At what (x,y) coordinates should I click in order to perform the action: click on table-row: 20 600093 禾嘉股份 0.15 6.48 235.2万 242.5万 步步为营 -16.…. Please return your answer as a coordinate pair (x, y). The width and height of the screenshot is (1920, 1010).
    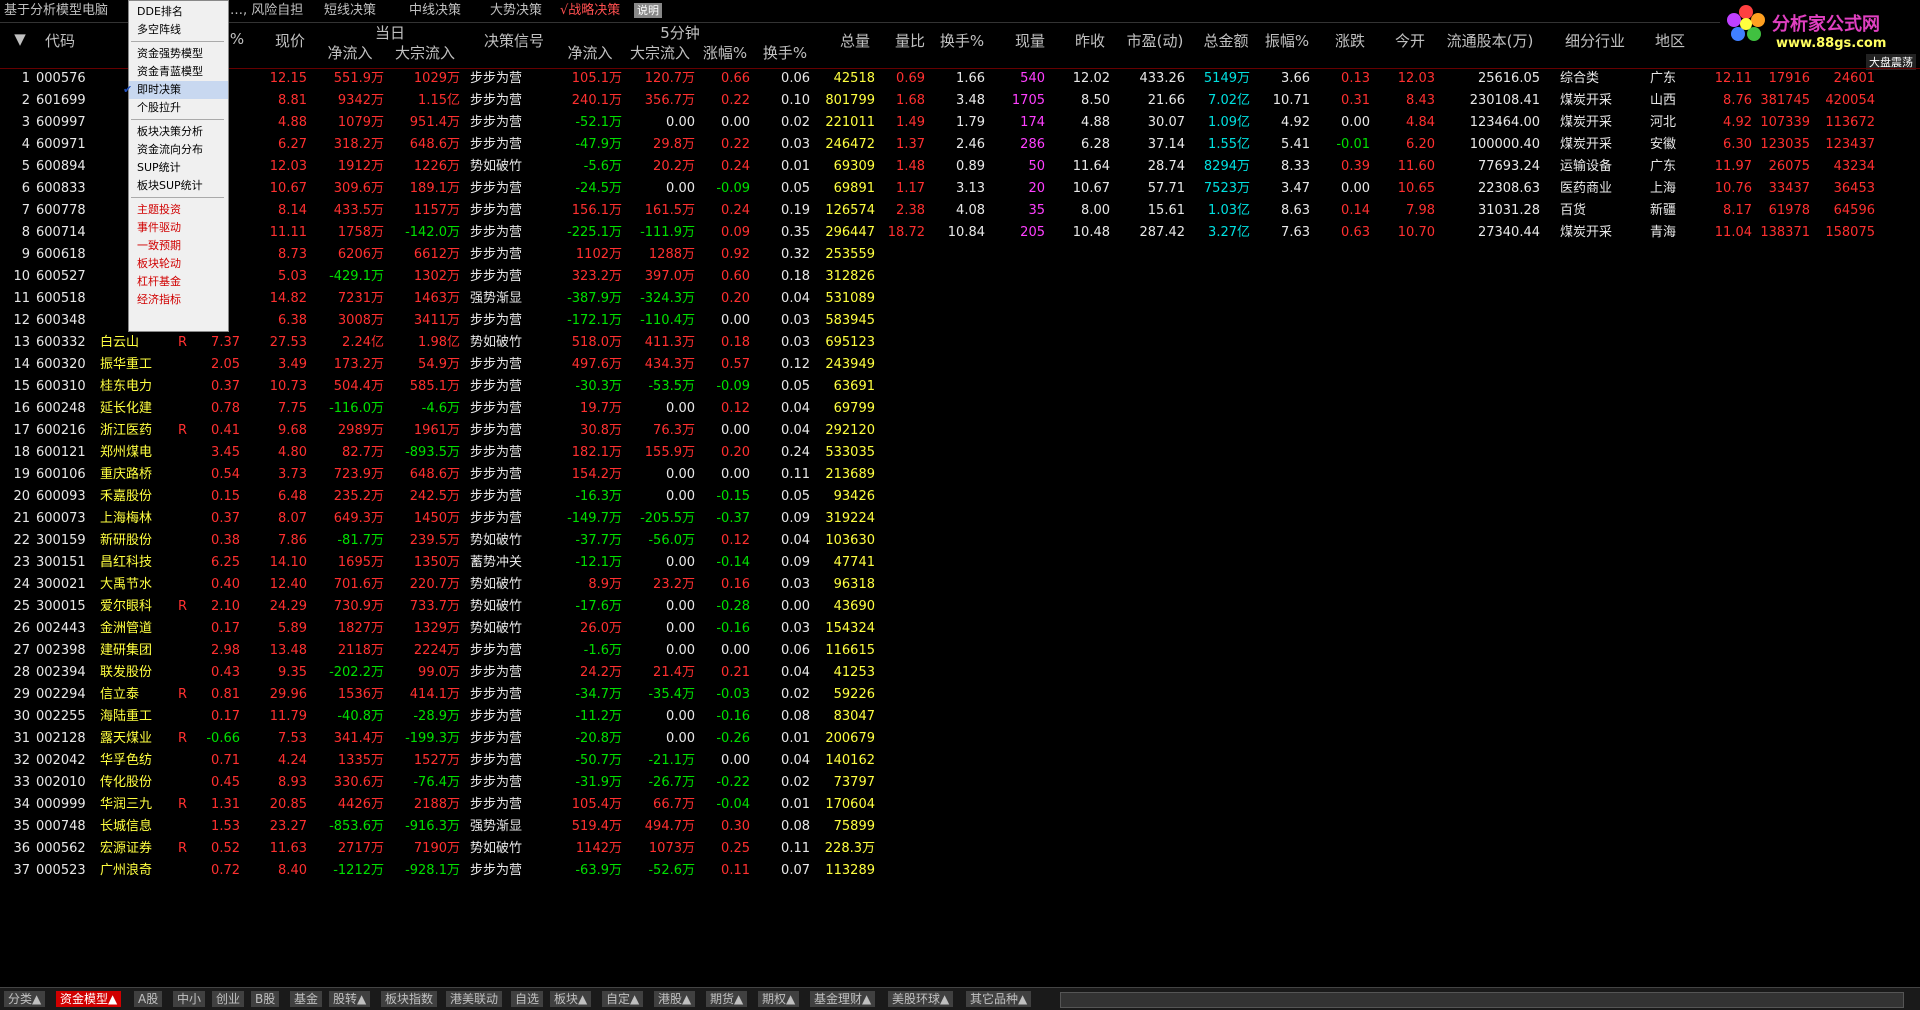
    Looking at the image, I should click on (960, 497).